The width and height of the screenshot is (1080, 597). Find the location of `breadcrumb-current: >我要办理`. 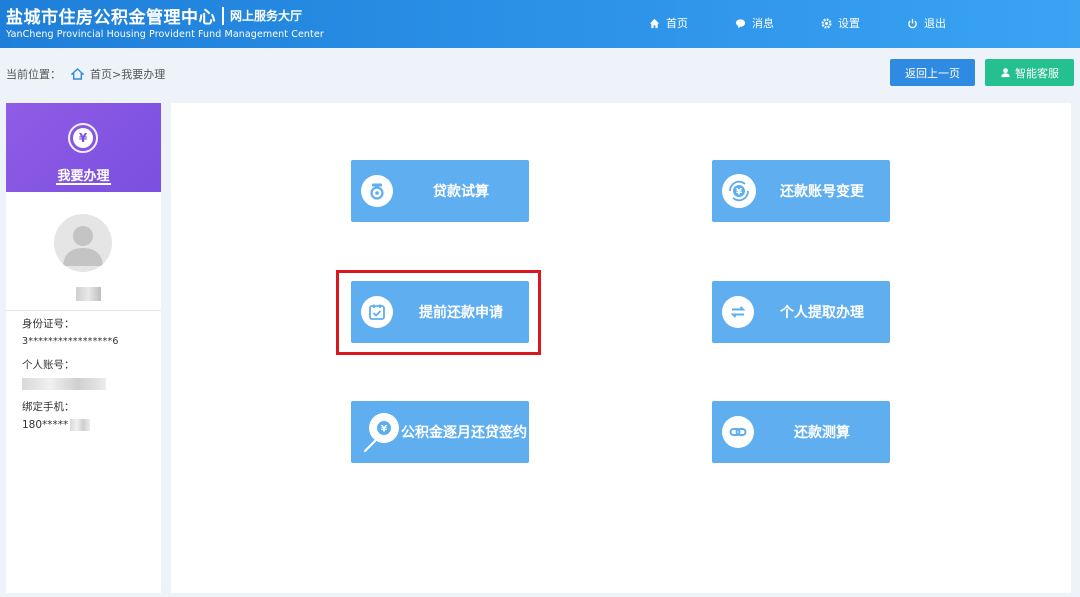

breadcrumb-current: >我要办理 is located at coordinates (139, 74).